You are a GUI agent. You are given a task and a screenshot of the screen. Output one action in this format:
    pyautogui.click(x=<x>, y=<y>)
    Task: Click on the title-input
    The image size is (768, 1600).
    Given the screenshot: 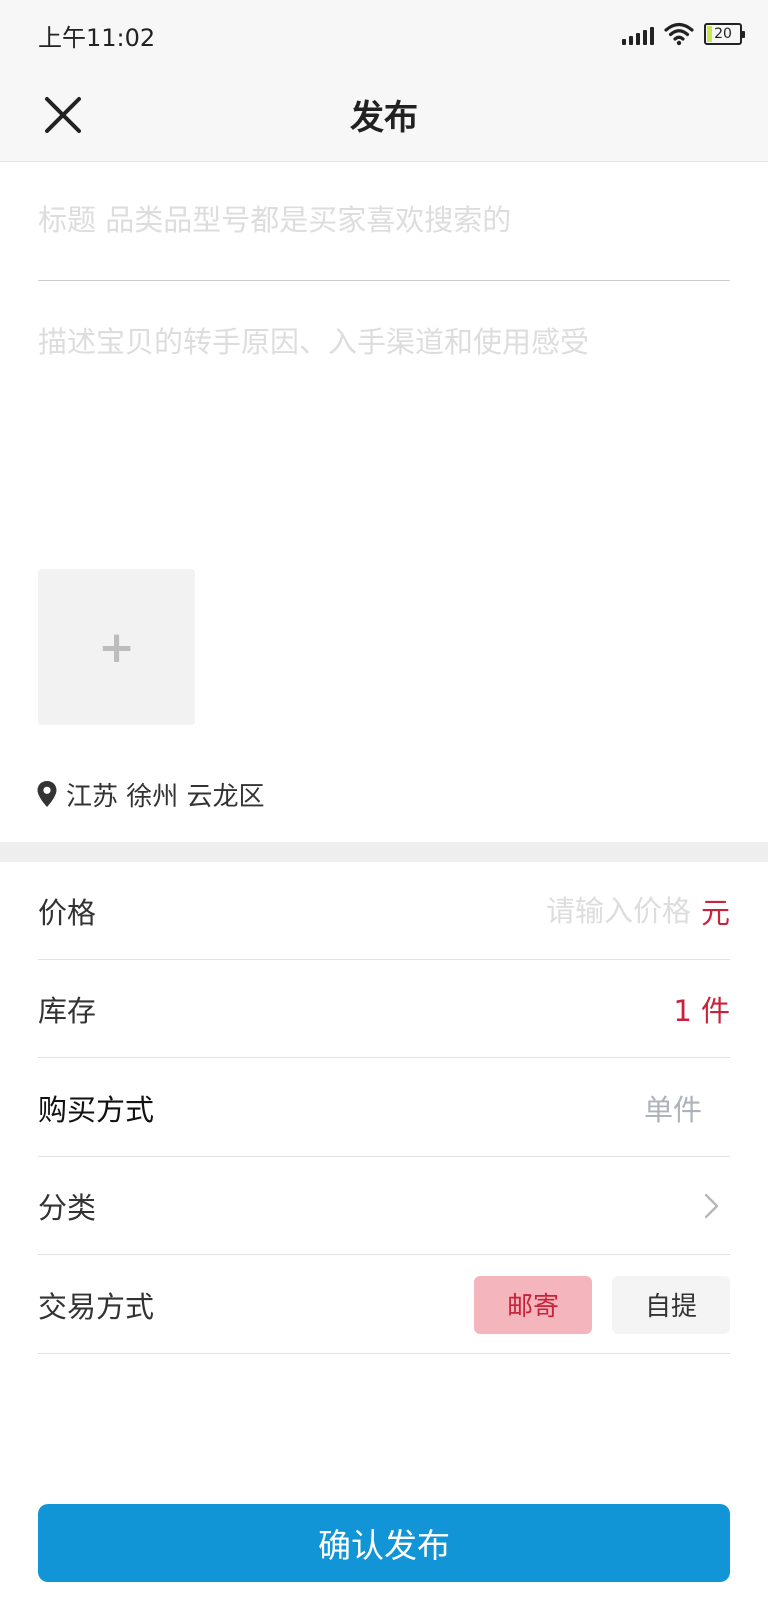 What is the action you would take?
    pyautogui.click(x=384, y=220)
    